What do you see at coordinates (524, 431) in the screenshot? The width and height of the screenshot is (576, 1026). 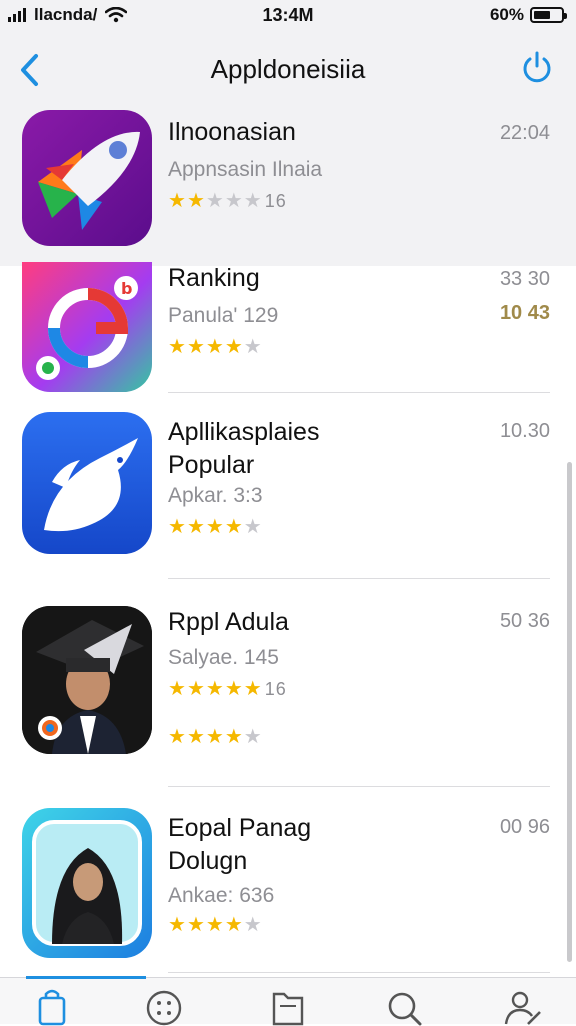 I see `app-meta: 10.30` at bounding box center [524, 431].